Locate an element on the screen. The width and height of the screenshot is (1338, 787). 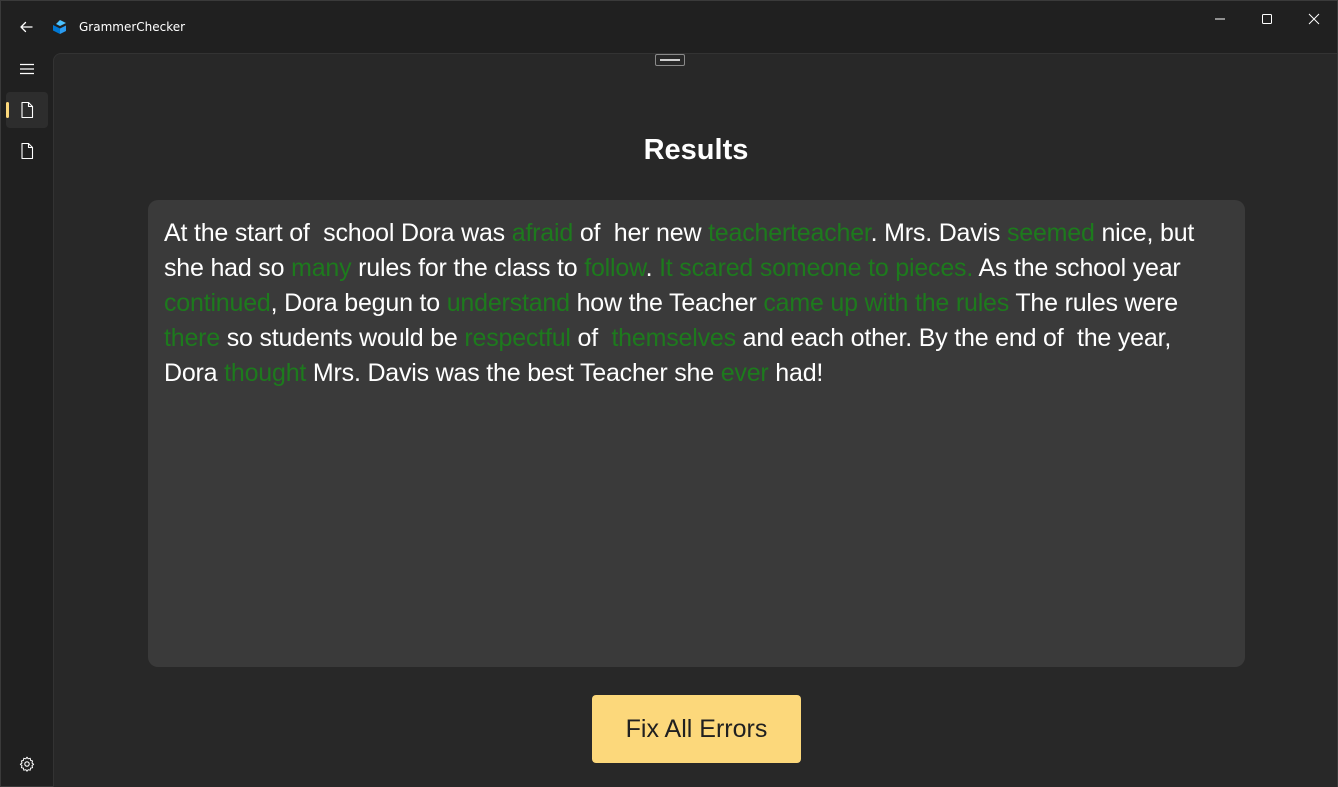
minimize-icon is located at coordinates (1220, 19).